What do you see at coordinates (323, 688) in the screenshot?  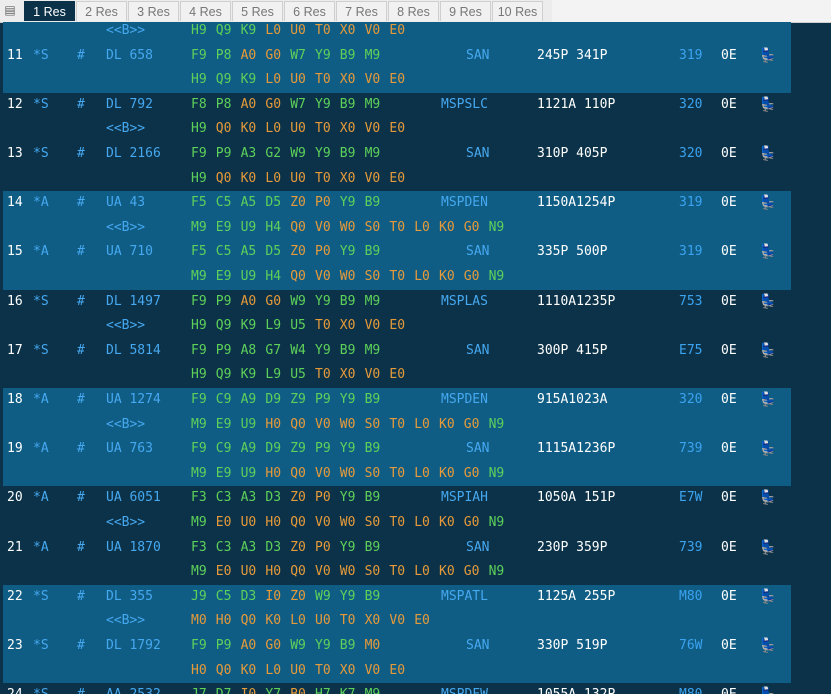 I see `class-code: H7` at bounding box center [323, 688].